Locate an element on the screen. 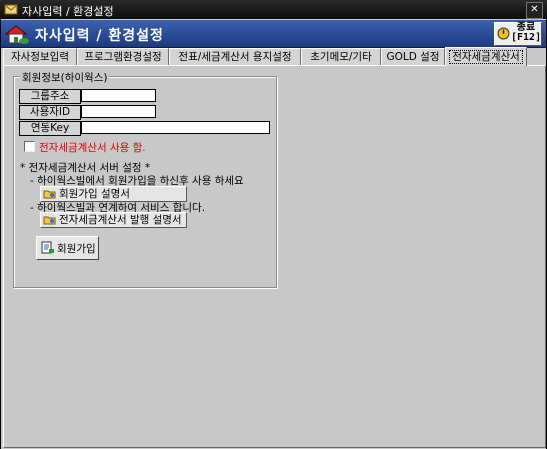 This screenshot has width=547, height=449. tab-program-settings: 프로그램환경설정 is located at coordinates (123, 56).